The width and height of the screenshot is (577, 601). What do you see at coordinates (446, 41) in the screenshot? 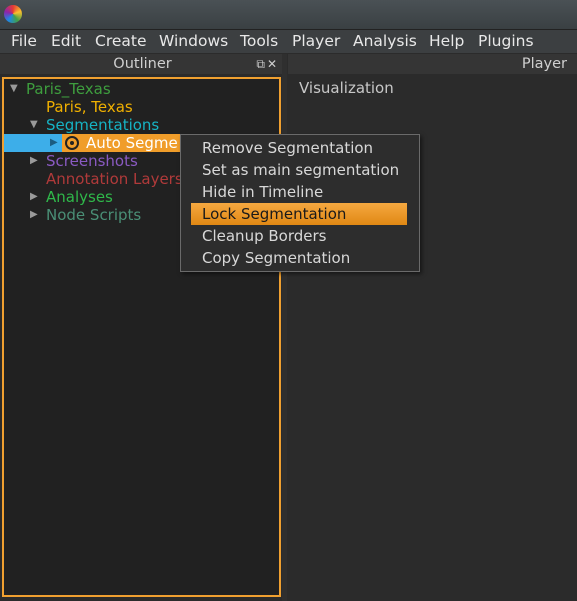
I see `menu-help: Help` at bounding box center [446, 41].